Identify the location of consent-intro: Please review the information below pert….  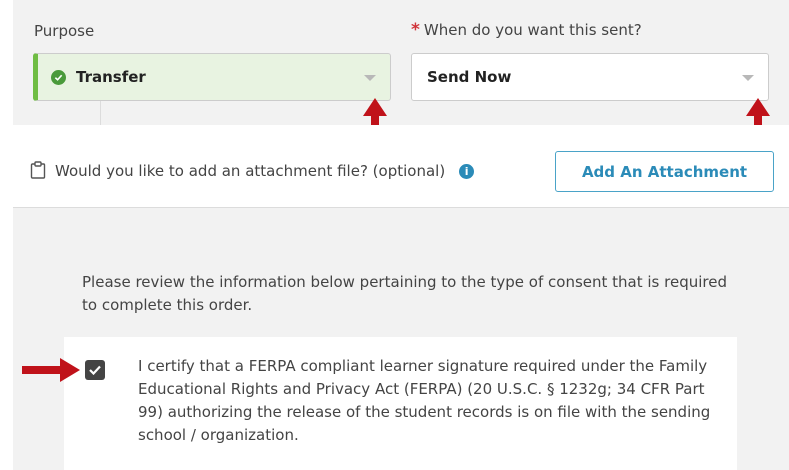
(404, 293).